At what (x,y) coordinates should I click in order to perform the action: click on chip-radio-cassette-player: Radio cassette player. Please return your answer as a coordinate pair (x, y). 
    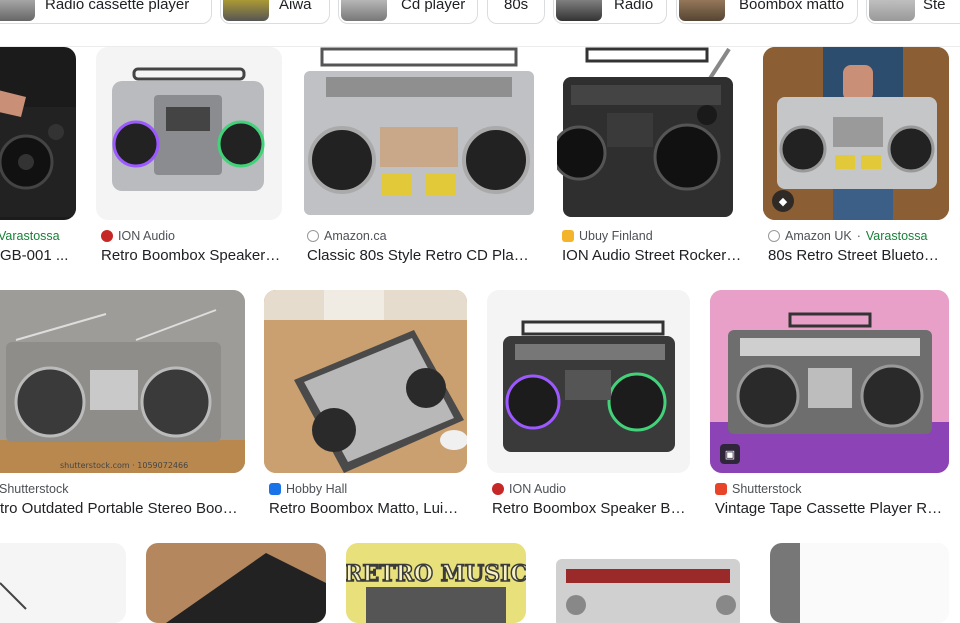
    Looking at the image, I should click on (106, 12).